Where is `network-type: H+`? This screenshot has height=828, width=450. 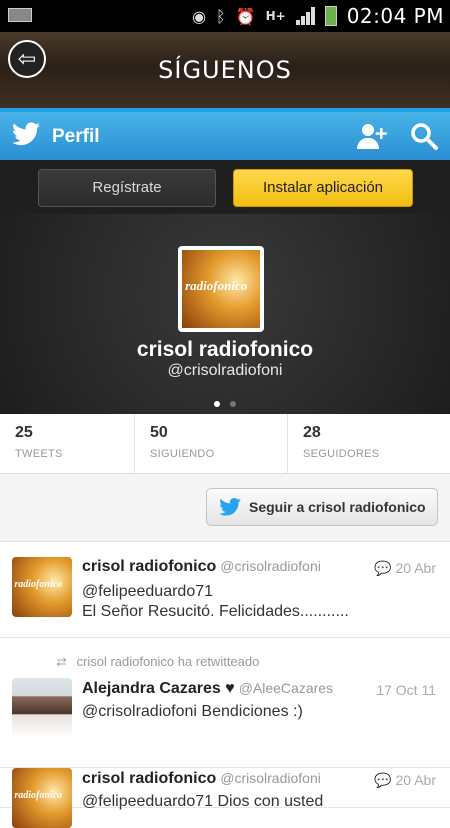
network-type: H+ is located at coordinates (275, 16).